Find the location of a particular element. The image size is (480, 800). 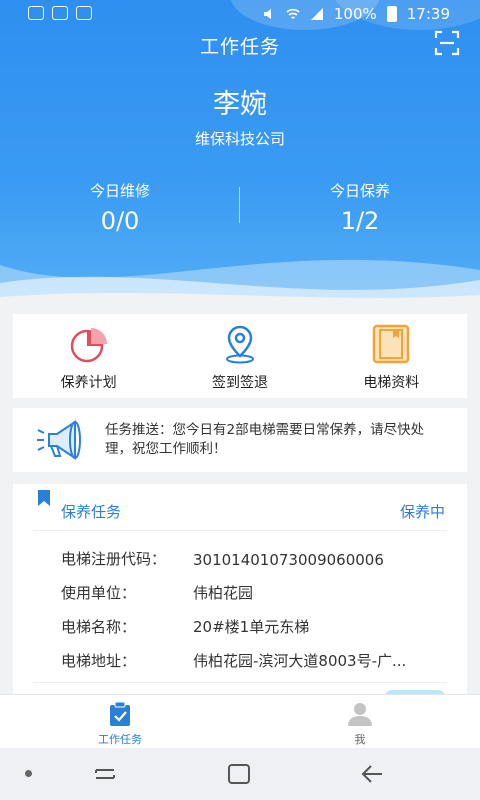

stat-maintenance: 今日保养 1/2 is located at coordinates (360, 207).